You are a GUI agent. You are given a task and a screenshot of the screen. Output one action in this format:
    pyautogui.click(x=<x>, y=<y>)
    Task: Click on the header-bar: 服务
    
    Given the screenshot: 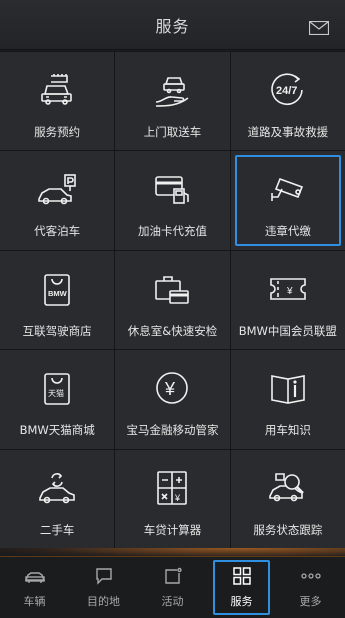 What is the action you would take?
    pyautogui.click(x=172, y=25)
    